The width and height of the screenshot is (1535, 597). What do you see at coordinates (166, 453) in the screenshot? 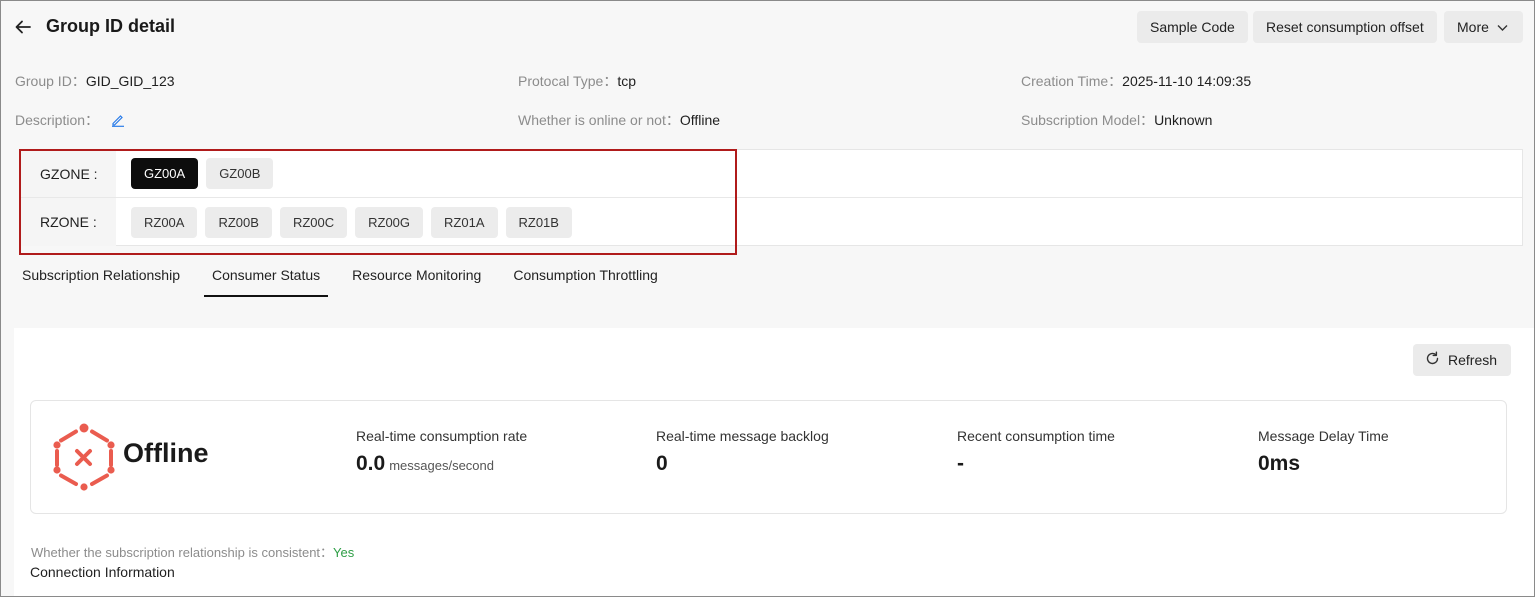
I see `status-text: Offline` at bounding box center [166, 453].